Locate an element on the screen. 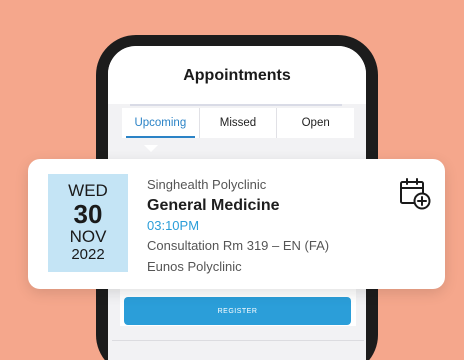 This screenshot has height=360, width=464. consultation-room: Consultation Rm 319 – EN (FA) is located at coordinates (238, 245).